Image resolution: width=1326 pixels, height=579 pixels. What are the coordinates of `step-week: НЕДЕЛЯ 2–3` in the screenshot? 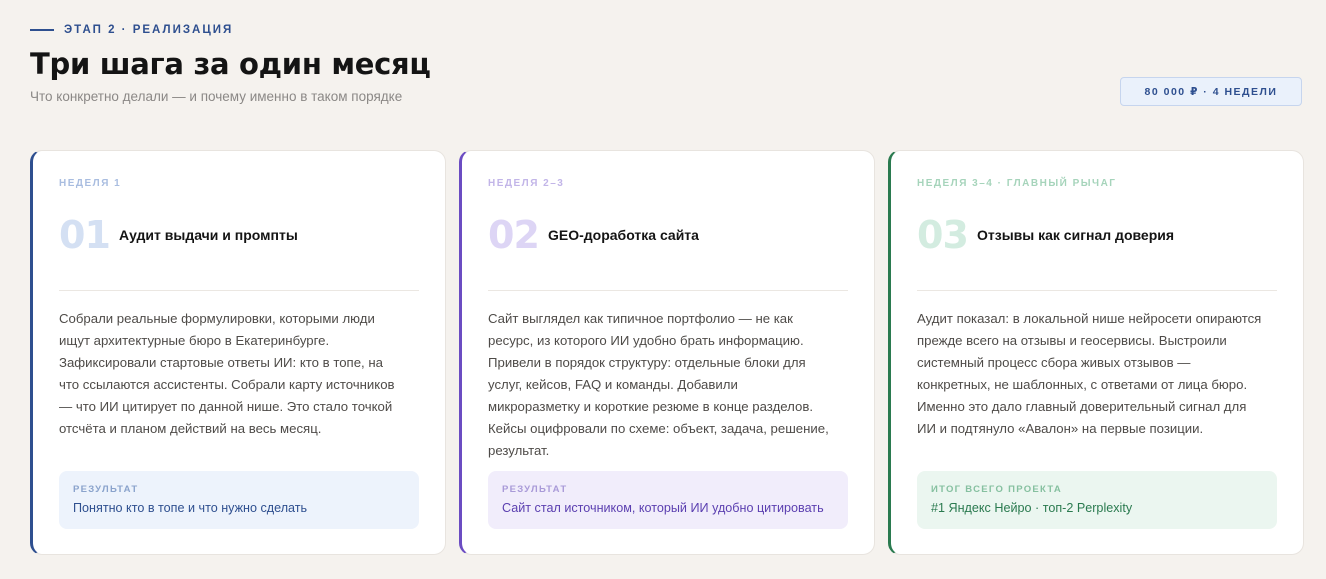 It's located at (526, 183).